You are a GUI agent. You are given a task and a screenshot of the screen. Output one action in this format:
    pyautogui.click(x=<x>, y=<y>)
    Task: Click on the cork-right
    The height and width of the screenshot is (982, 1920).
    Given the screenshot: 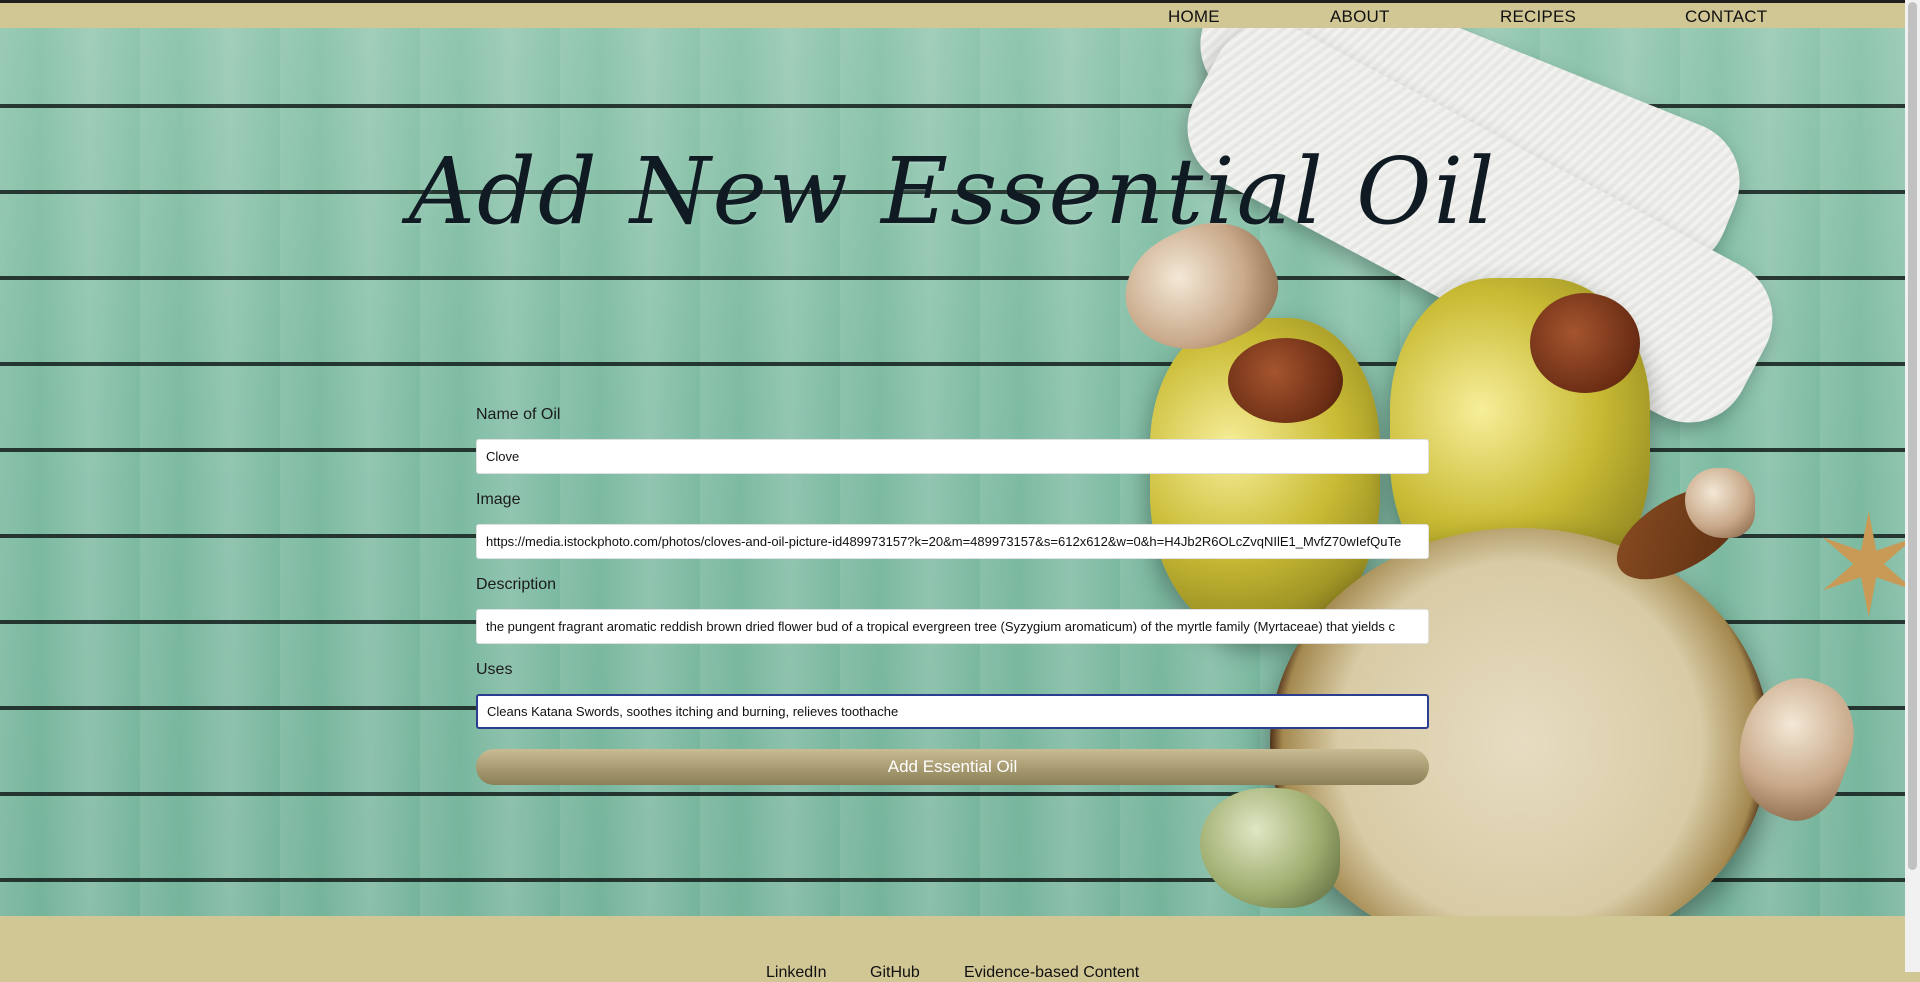 What is the action you would take?
    pyautogui.click(x=1585, y=343)
    